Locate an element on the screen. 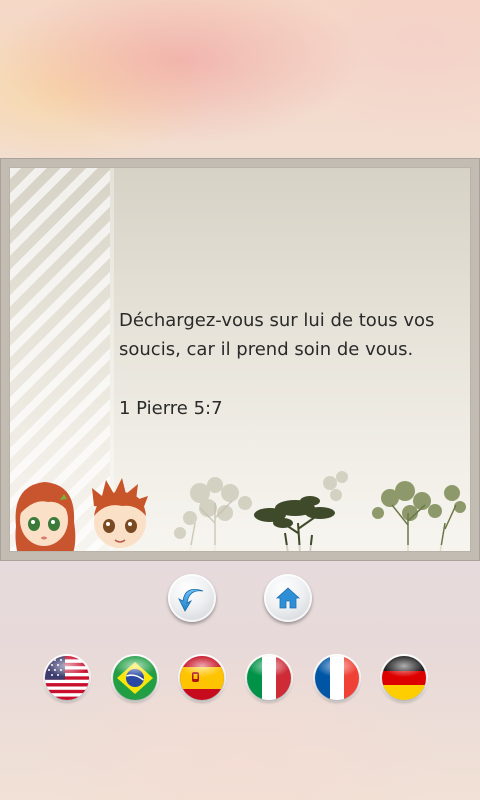 The width and height of the screenshot is (480, 800). language-portuguese-button is located at coordinates (135, 678).